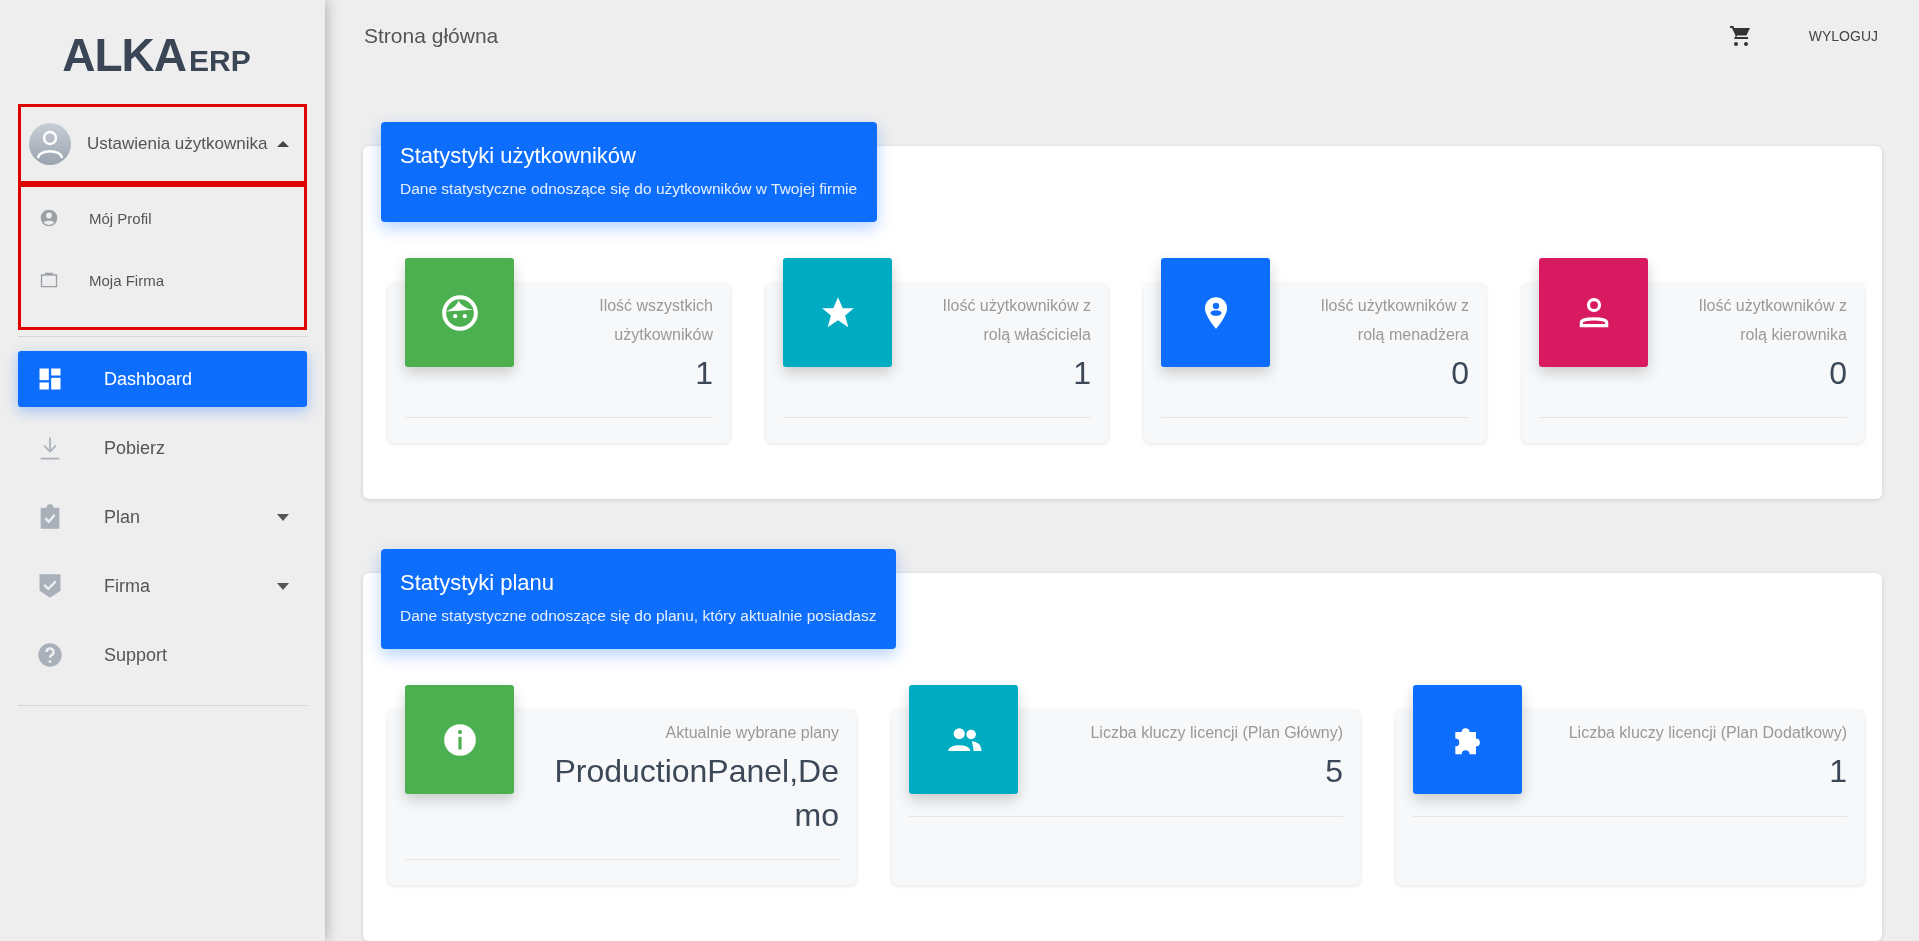 The image size is (1919, 941). Describe the element at coordinates (283, 144) in the screenshot. I see `caret-icon` at that location.